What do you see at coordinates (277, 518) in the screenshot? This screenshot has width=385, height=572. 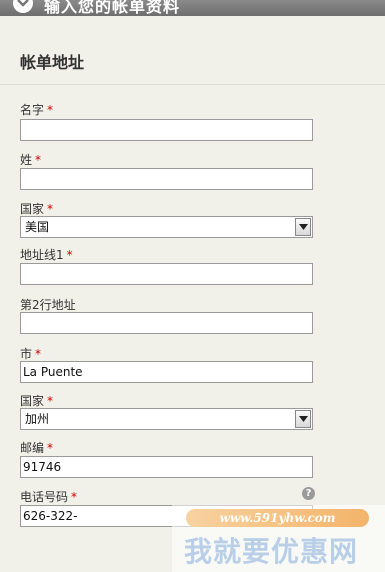 I see `watermark-url: www.591yhw.com` at bounding box center [277, 518].